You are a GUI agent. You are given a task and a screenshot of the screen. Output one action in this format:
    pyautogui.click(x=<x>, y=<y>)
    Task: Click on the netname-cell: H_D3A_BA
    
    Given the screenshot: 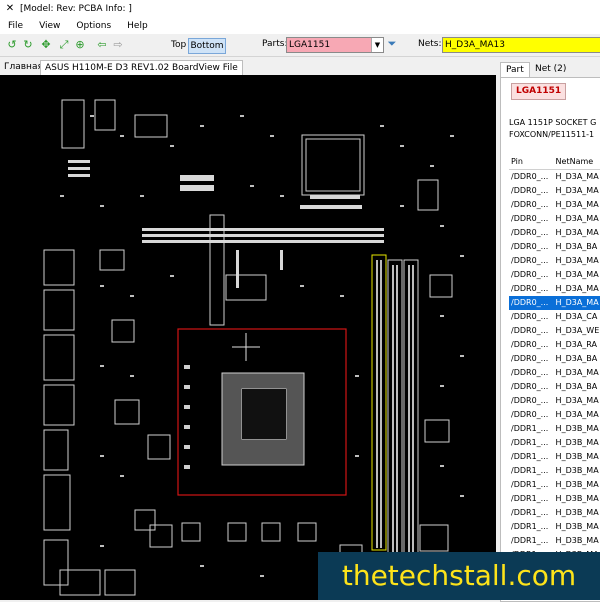 What is the action you would take?
    pyautogui.click(x=576, y=386)
    